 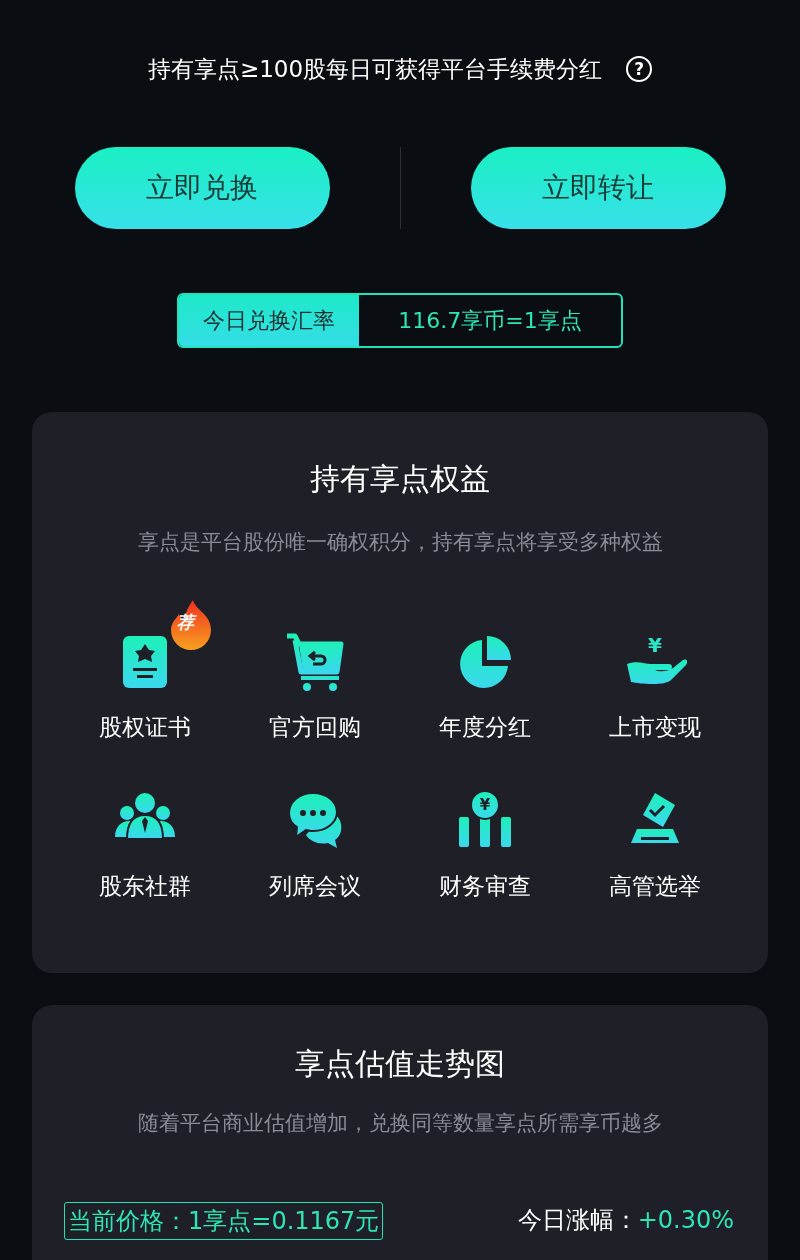 What do you see at coordinates (625, 1220) in the screenshot?
I see `daily-change: 今日涨幅：+0.30%` at bounding box center [625, 1220].